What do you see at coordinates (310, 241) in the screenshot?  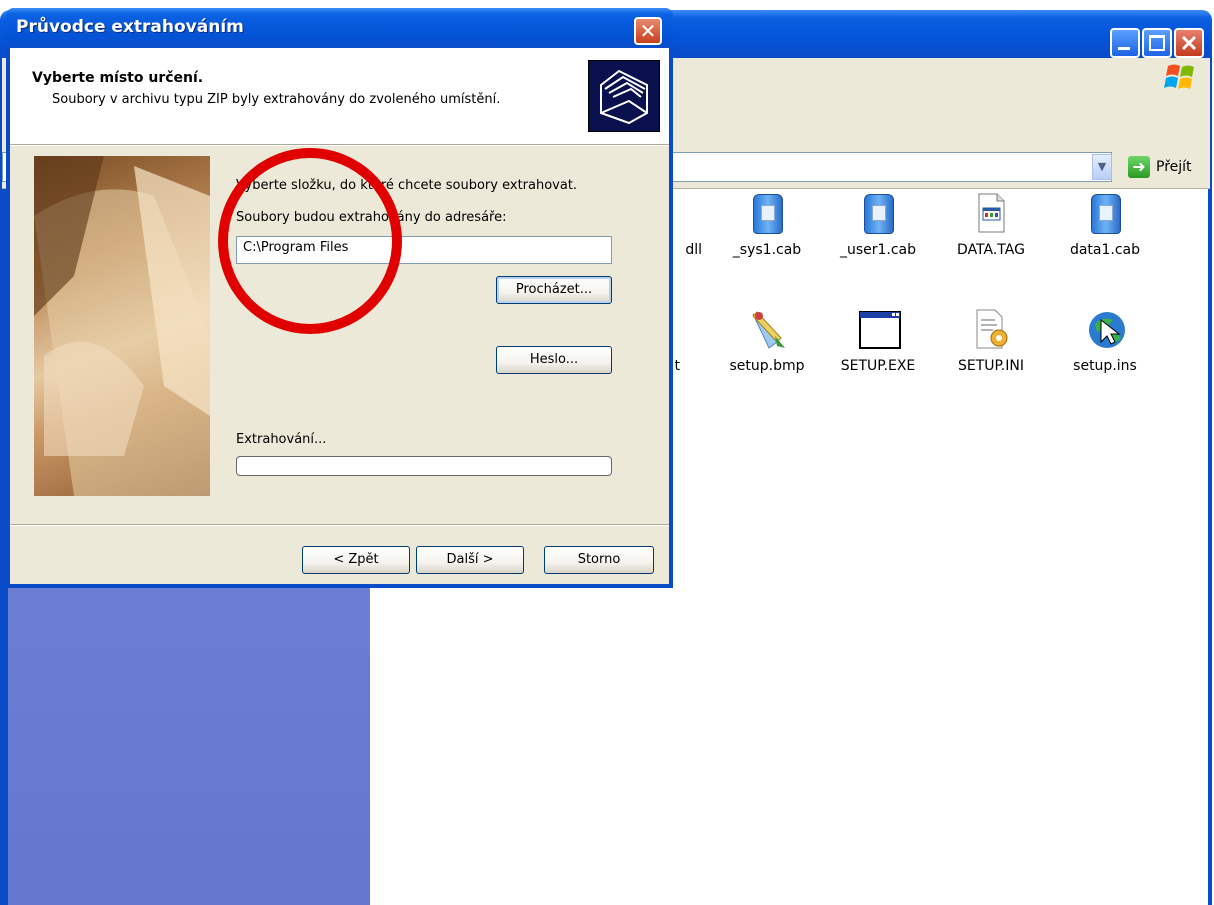 I see `annotation-circle` at bounding box center [310, 241].